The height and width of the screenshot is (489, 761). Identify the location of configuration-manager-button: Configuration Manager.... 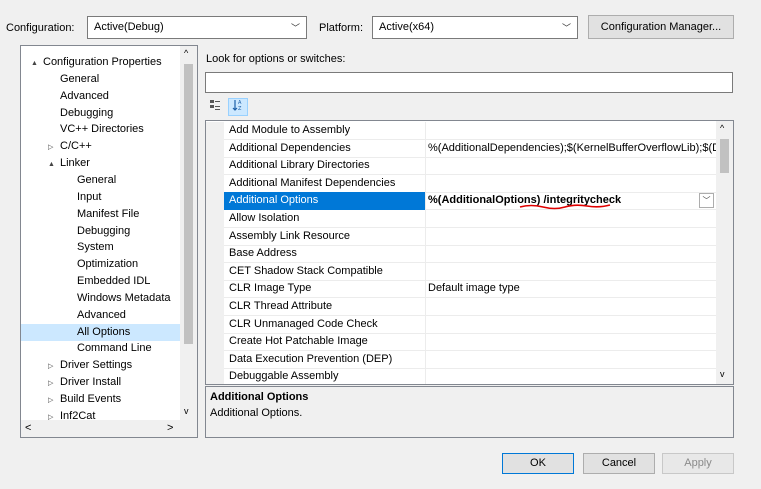
(661, 27).